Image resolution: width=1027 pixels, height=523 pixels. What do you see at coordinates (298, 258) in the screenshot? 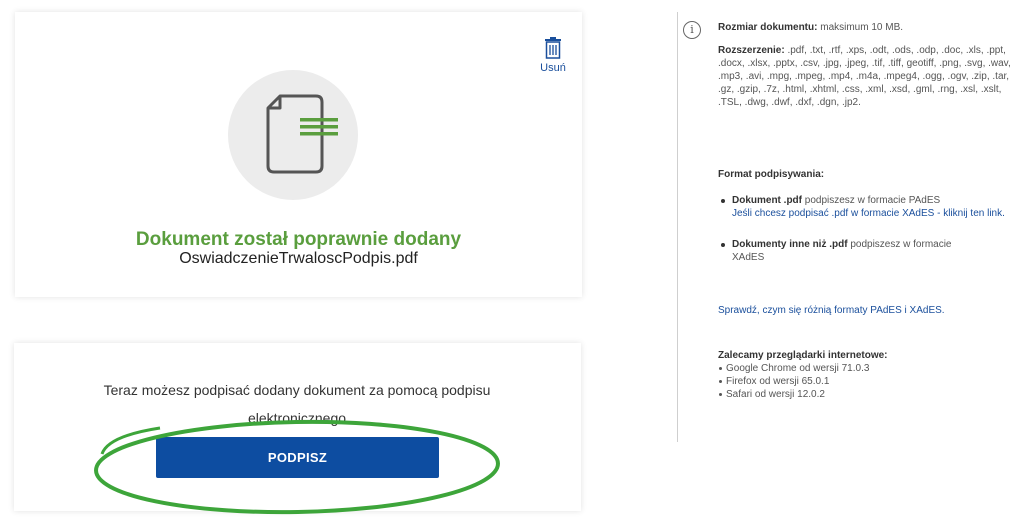
I see `uploaded-filename: OswiadczenieTrwaloscPodpis.pdf` at bounding box center [298, 258].